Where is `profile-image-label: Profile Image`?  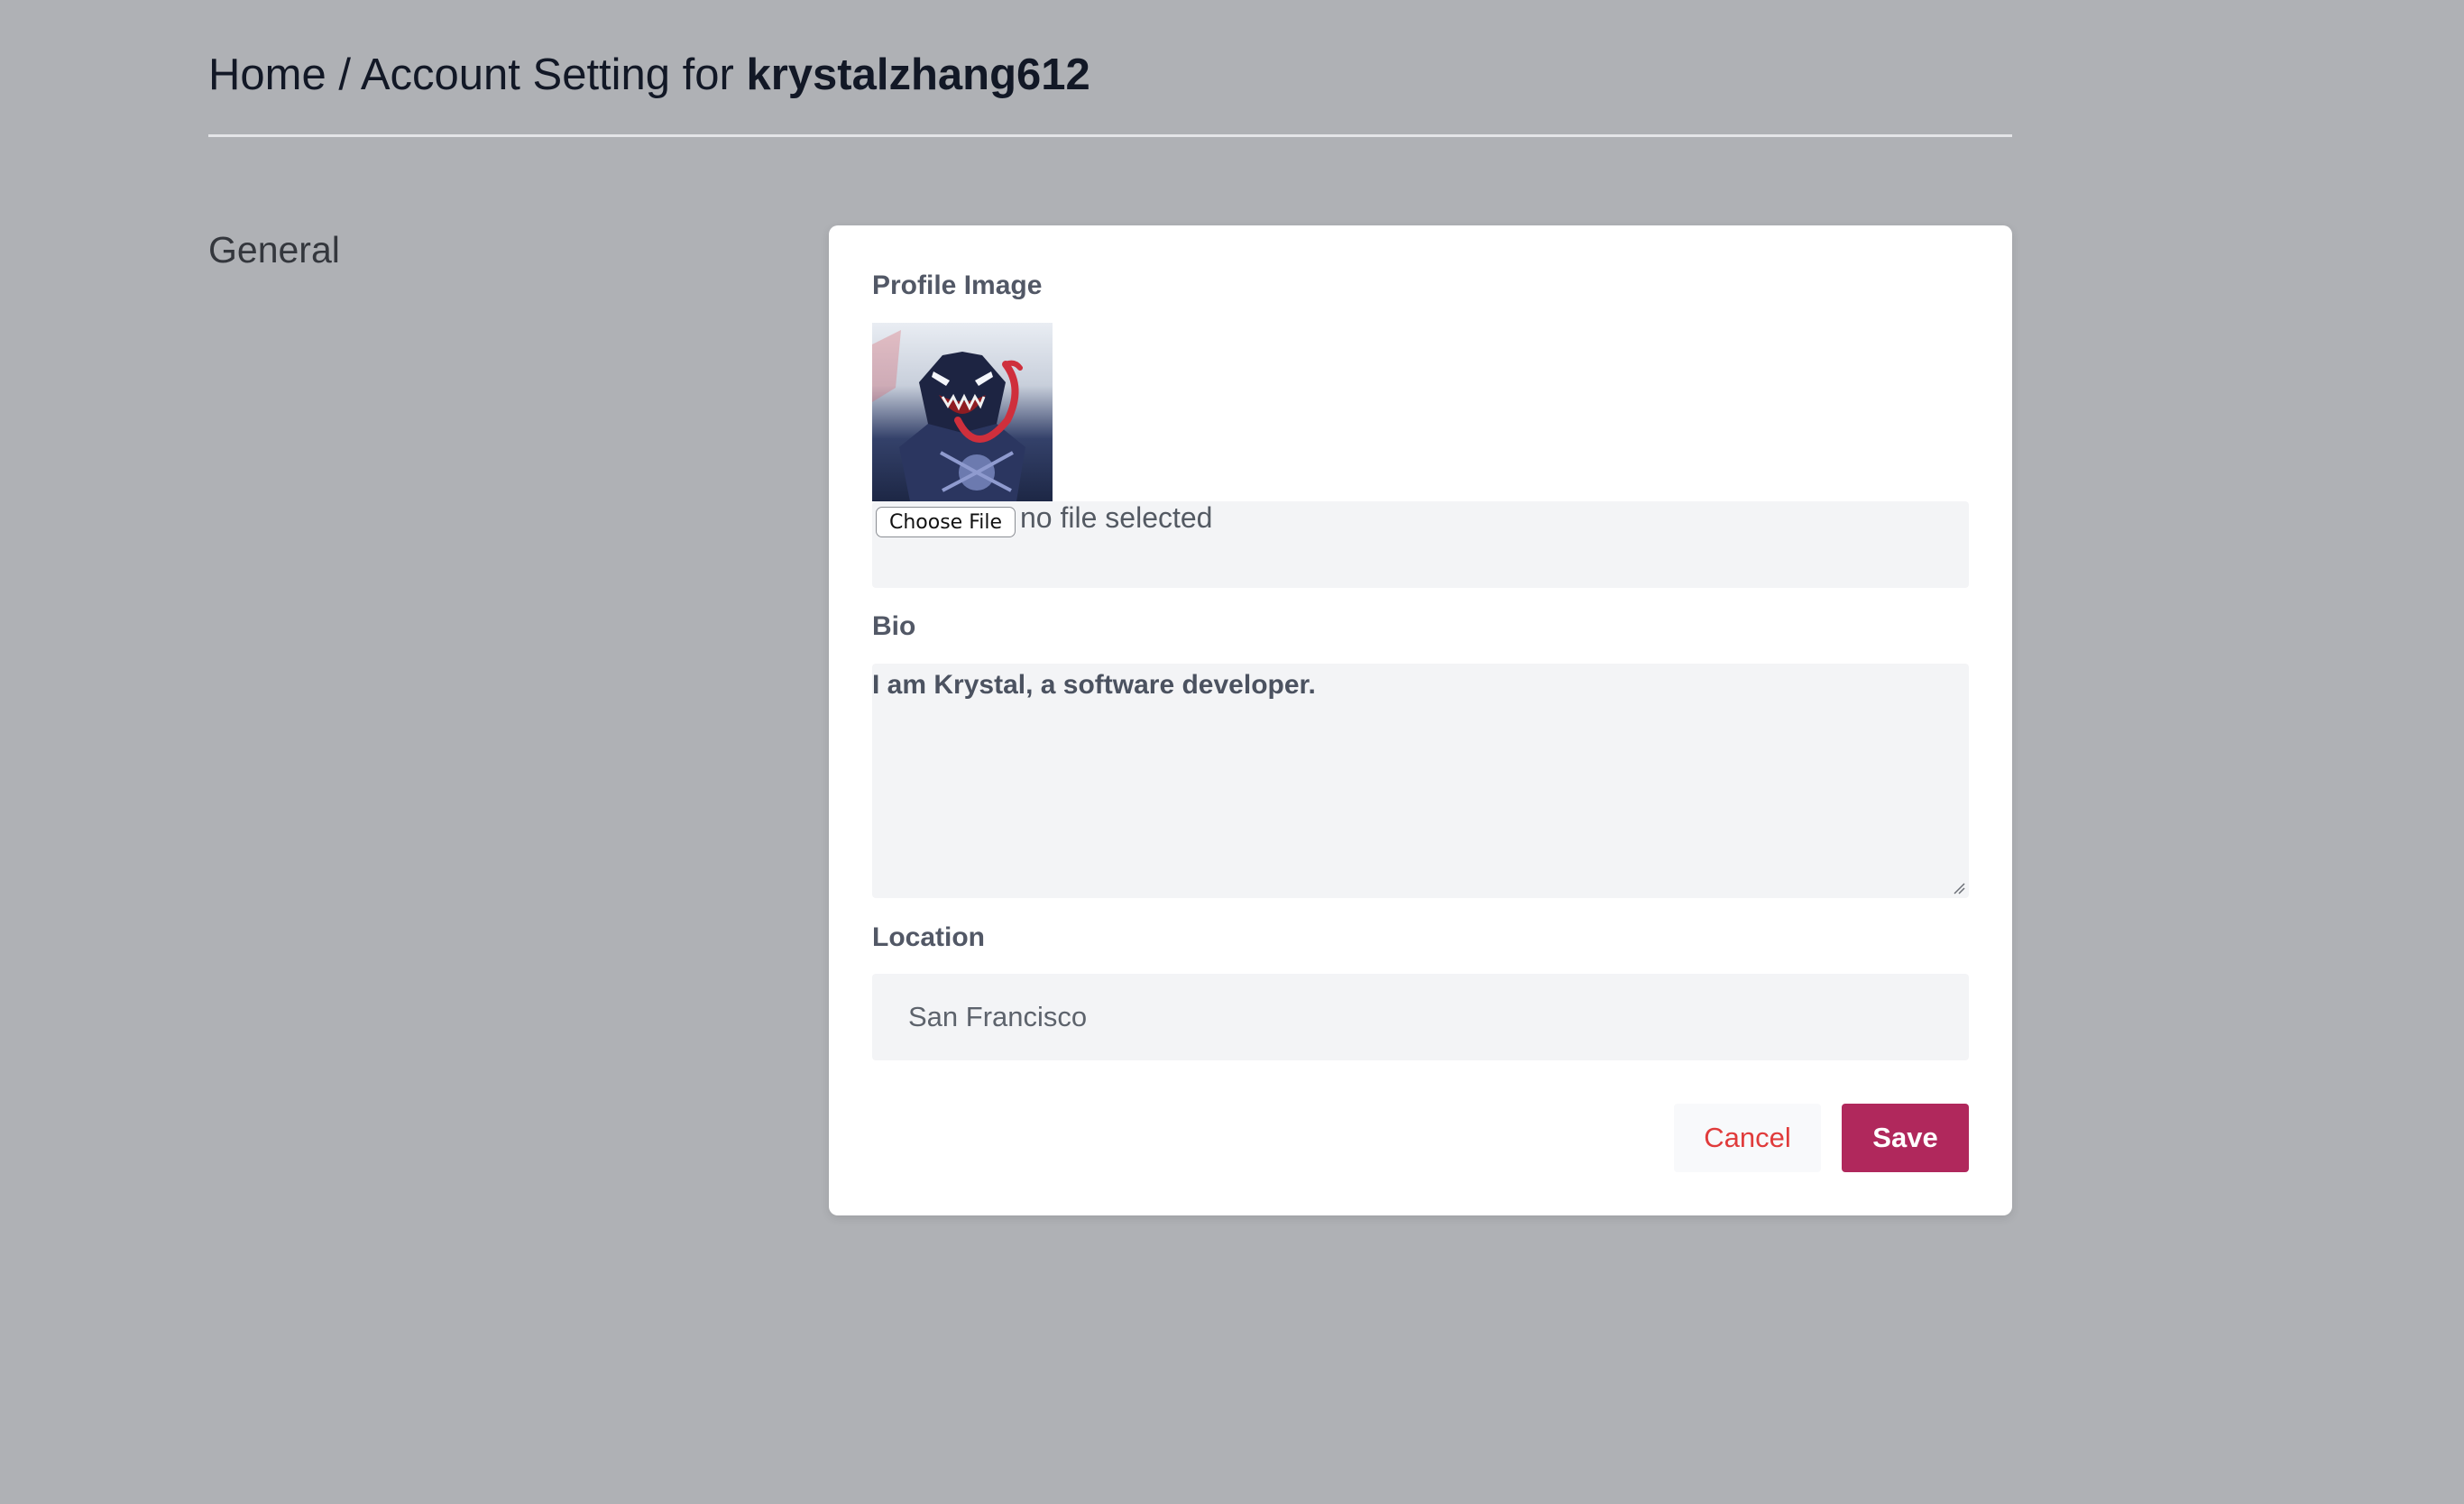
profile-image-label: Profile Image is located at coordinates (958, 285).